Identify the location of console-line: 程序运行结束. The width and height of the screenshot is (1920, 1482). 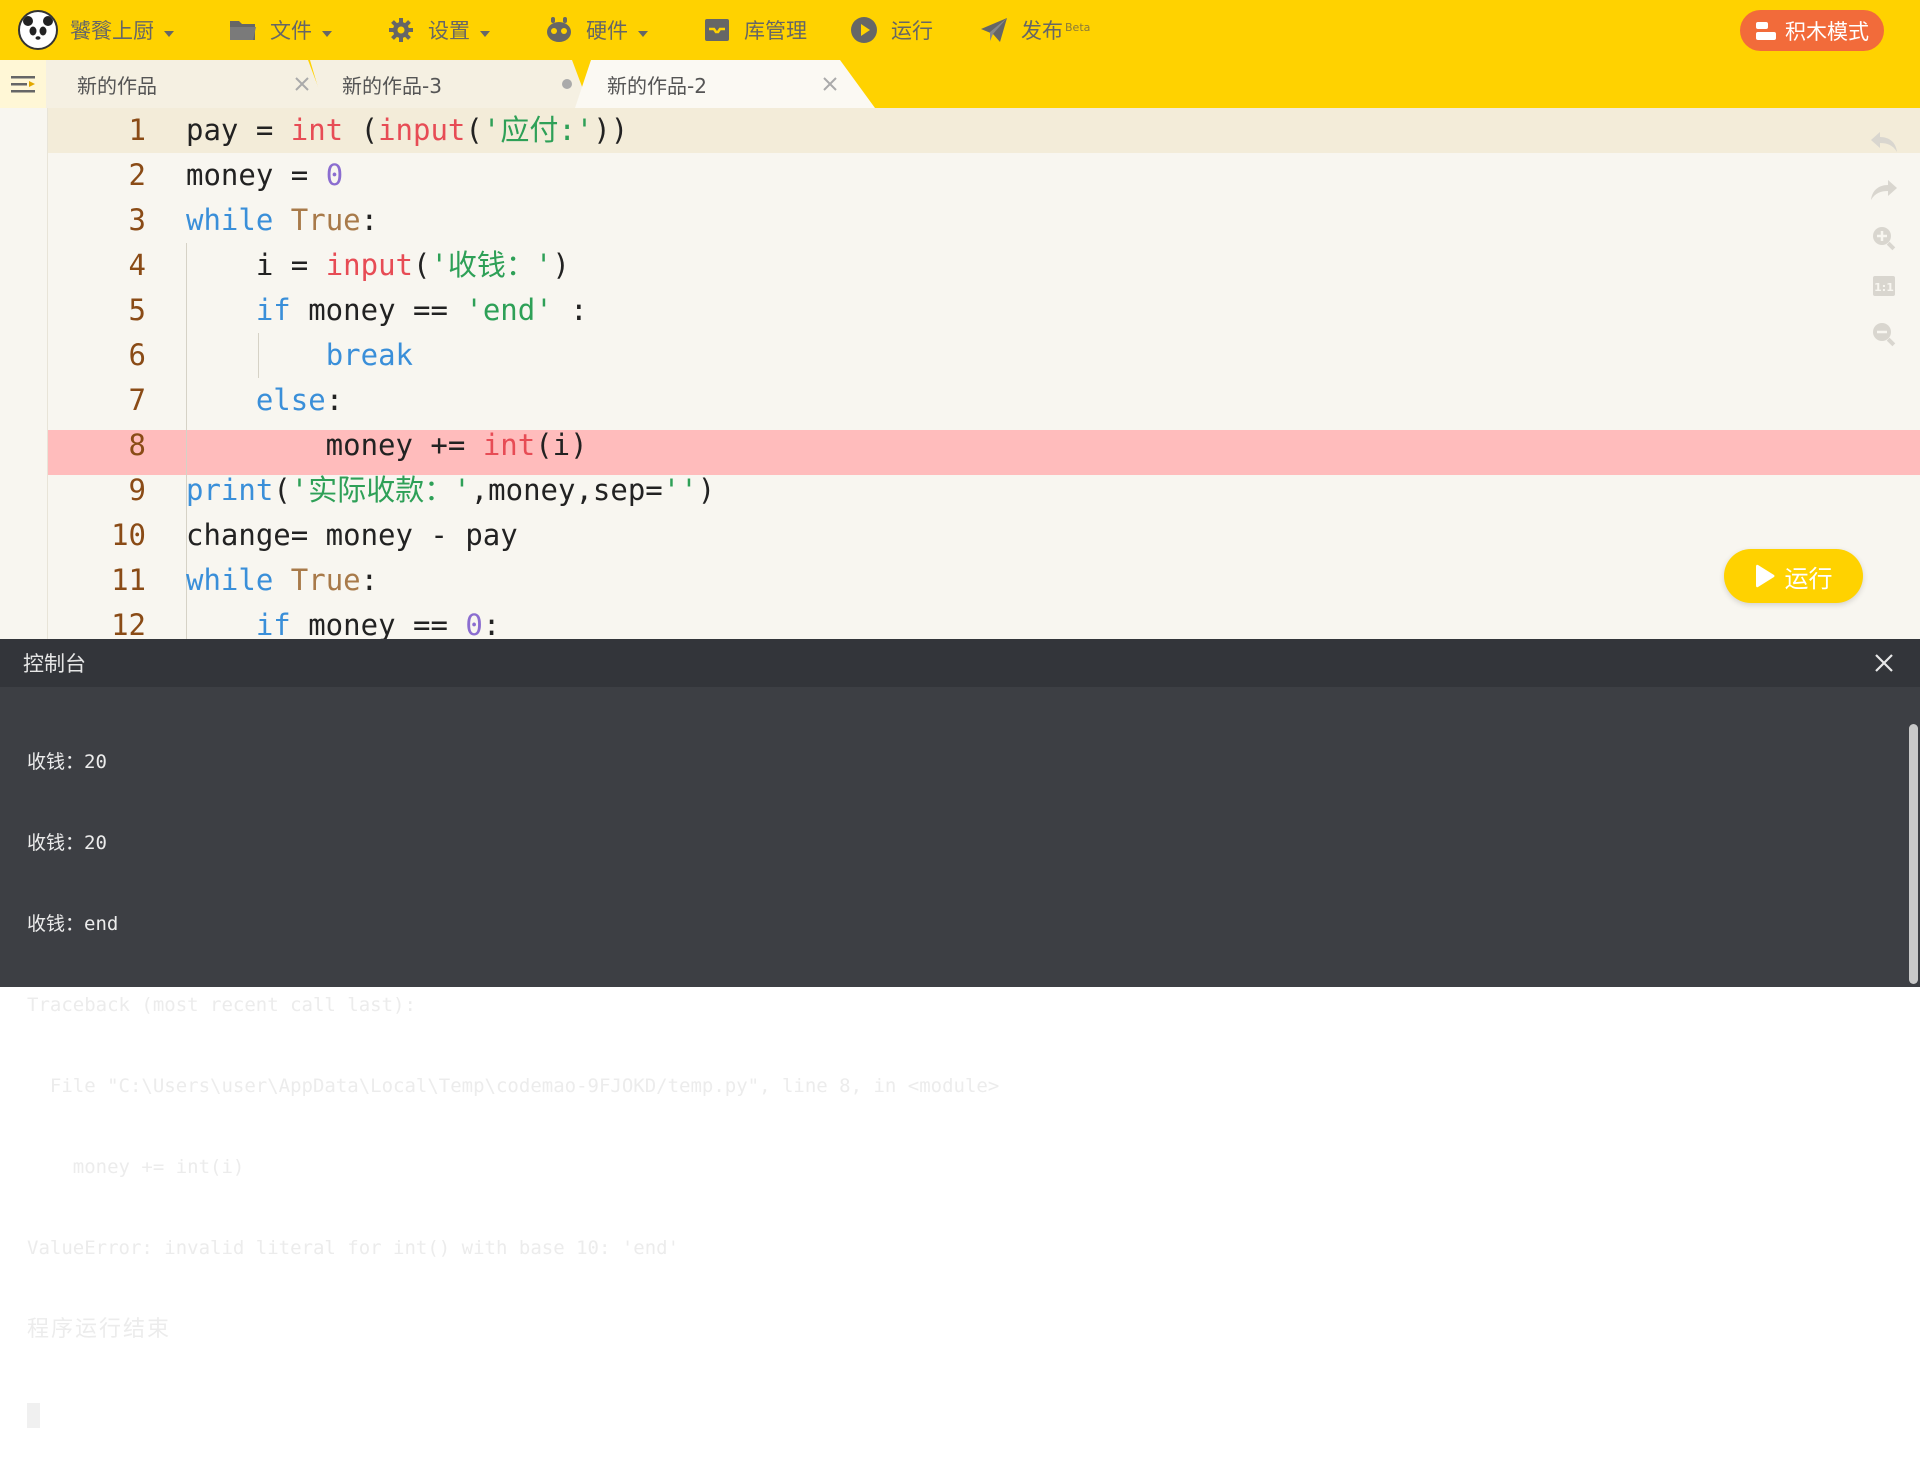
(99, 1329).